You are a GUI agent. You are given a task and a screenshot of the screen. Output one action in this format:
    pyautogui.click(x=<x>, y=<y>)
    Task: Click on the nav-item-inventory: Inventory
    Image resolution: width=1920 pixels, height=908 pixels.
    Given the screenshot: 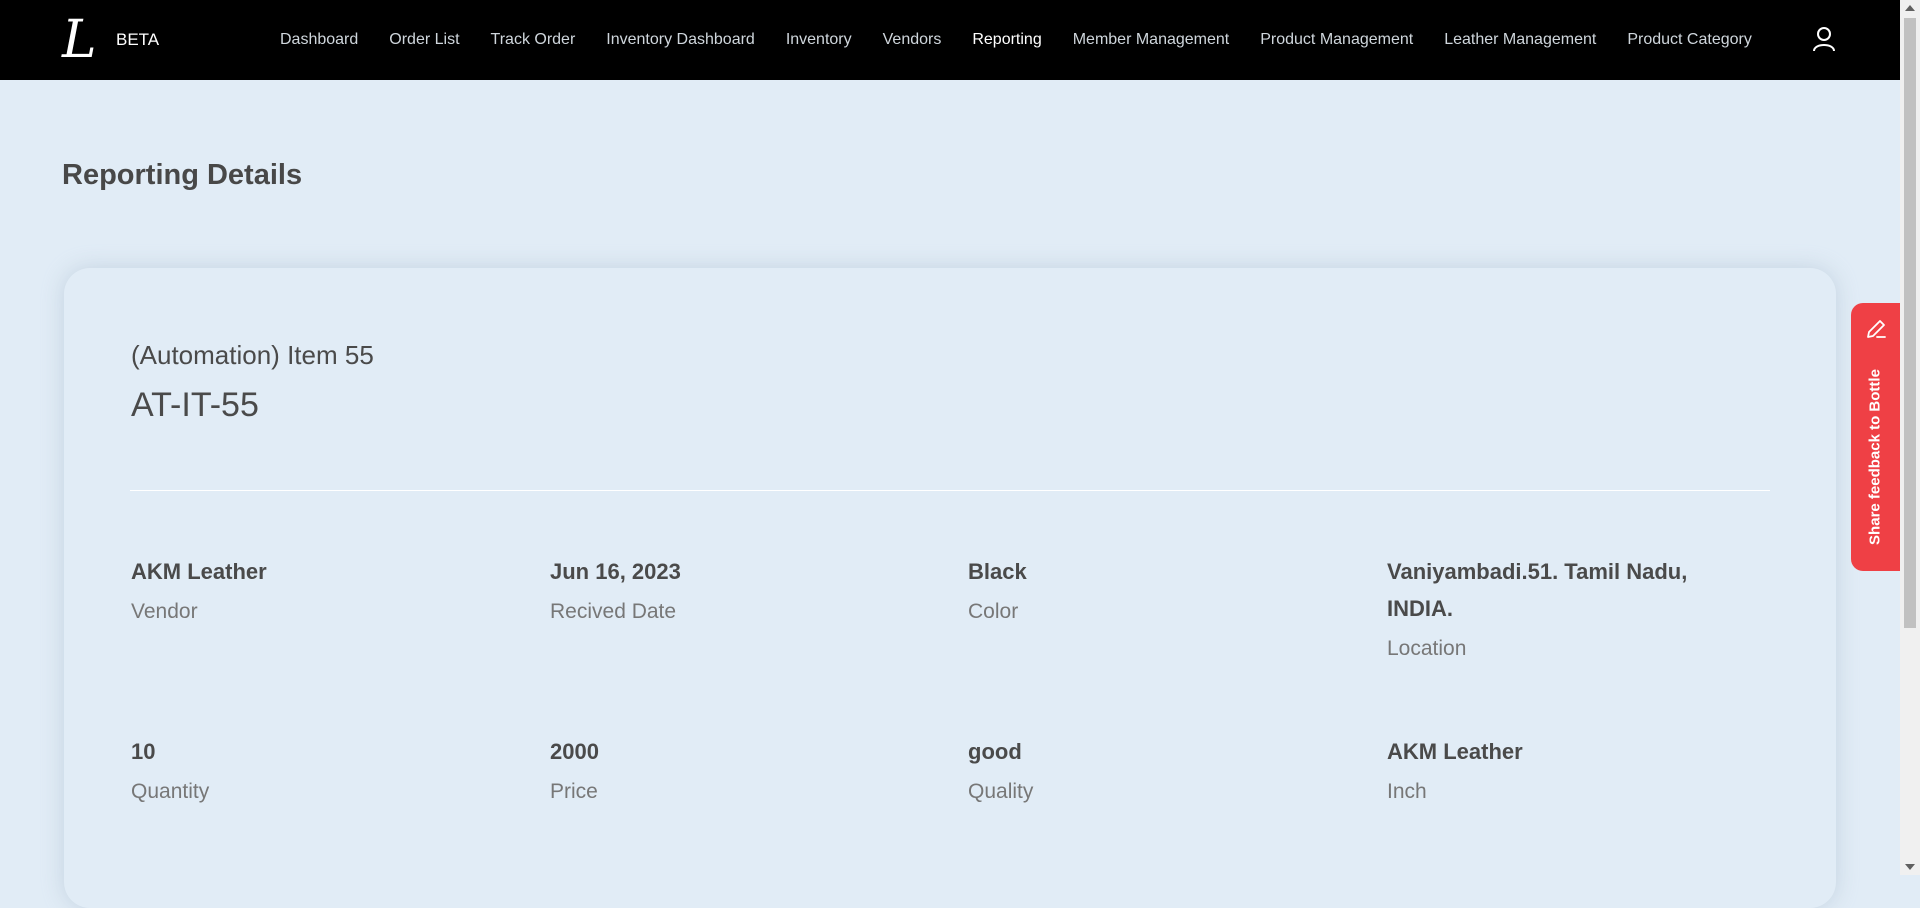 What is the action you would take?
    pyautogui.click(x=819, y=40)
    